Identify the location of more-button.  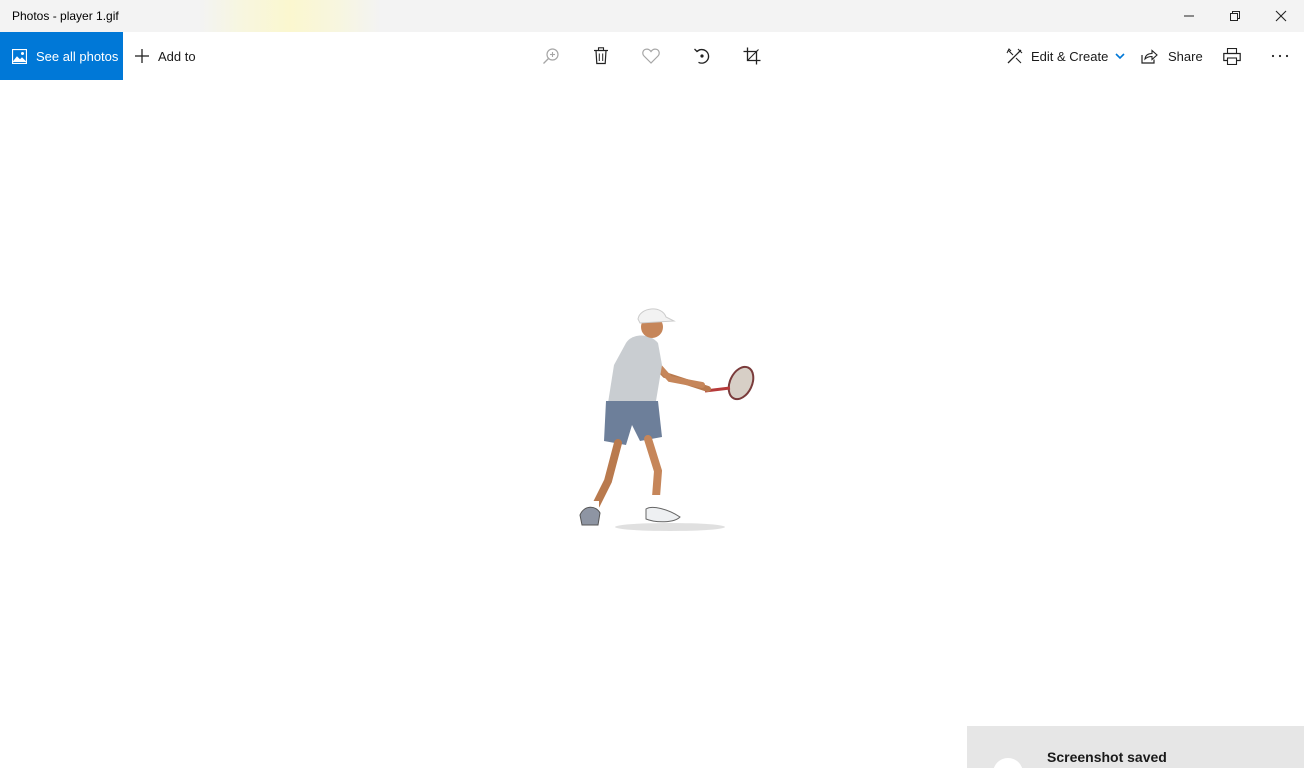
(1280, 56).